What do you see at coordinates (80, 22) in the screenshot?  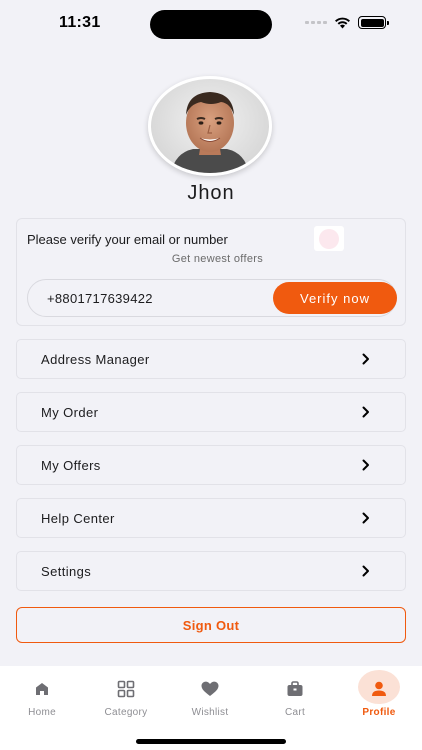 I see `status-time: 11:31` at bounding box center [80, 22].